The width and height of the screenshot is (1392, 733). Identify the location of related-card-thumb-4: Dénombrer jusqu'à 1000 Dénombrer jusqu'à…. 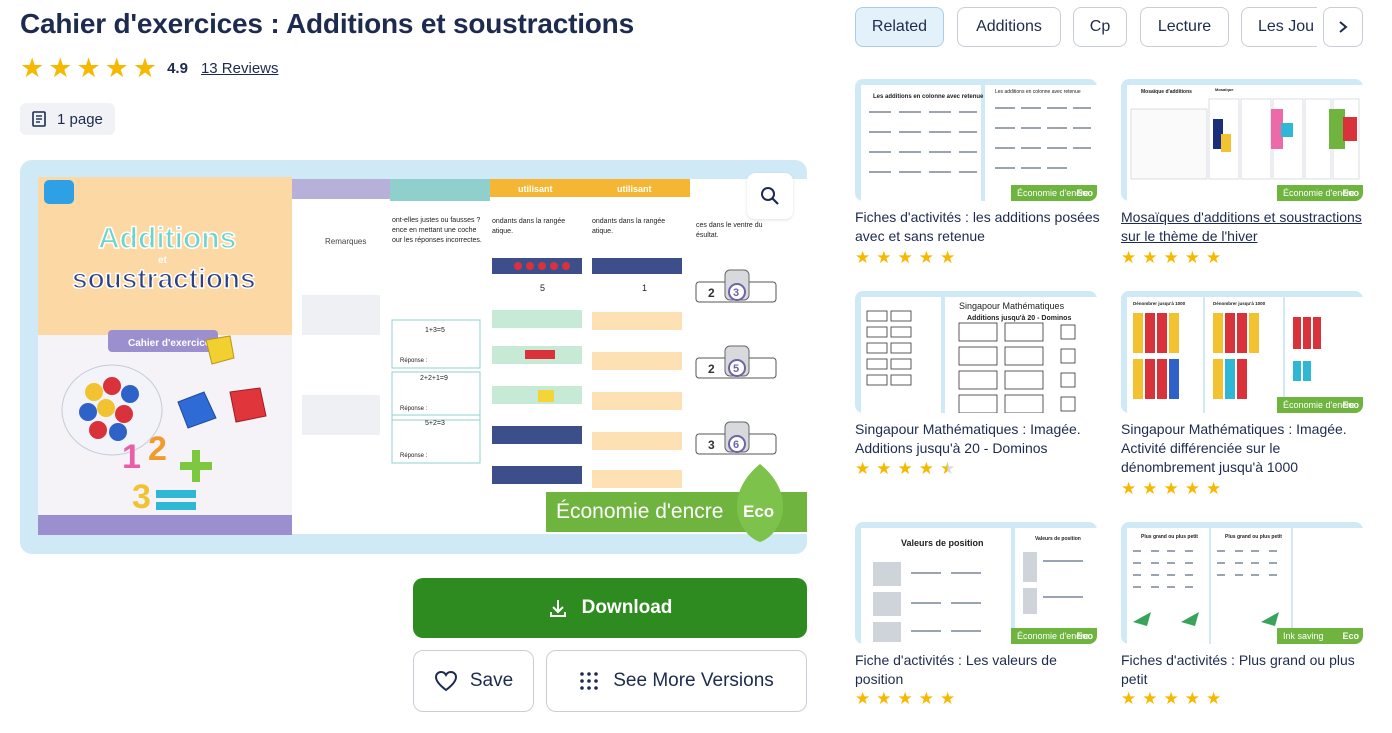
(1242, 352).